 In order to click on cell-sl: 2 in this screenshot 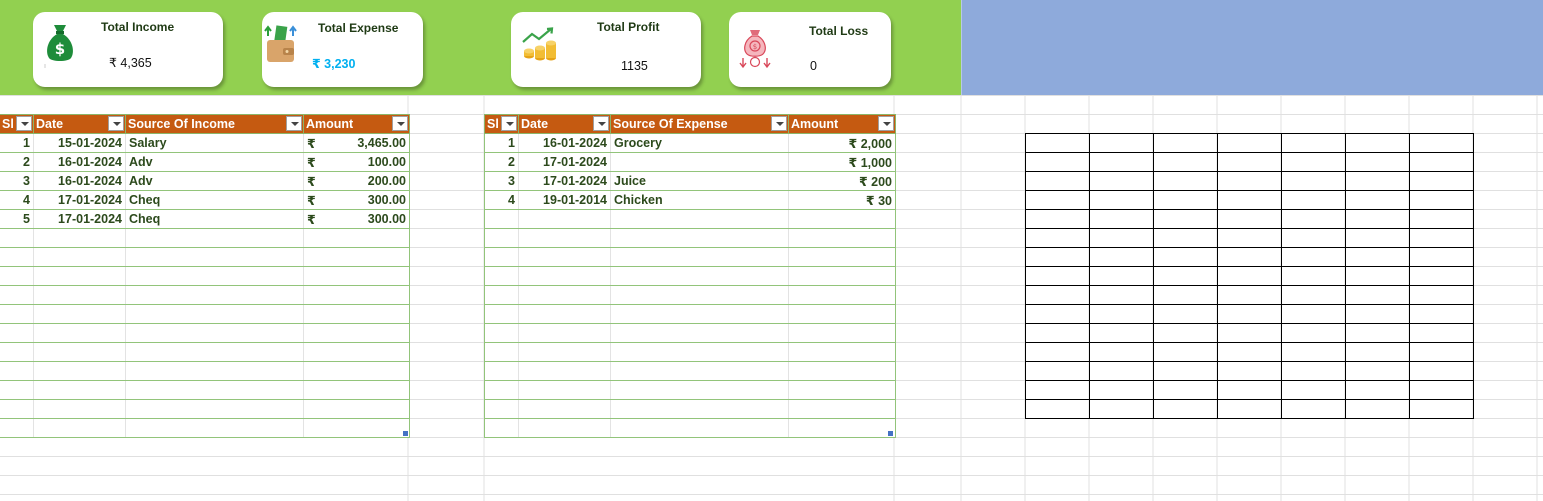, I will do `click(501, 162)`.